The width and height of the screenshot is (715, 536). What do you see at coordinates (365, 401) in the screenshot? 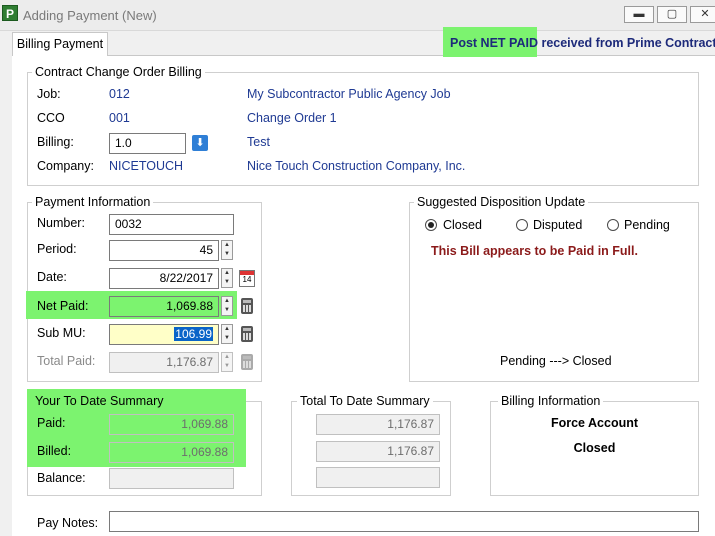
I see `ttd-summary-title: Total To Date Summary` at bounding box center [365, 401].